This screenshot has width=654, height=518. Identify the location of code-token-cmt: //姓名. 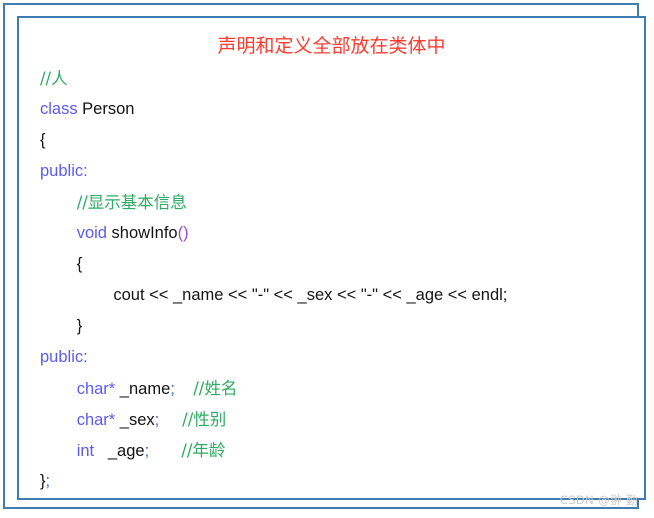
(215, 388).